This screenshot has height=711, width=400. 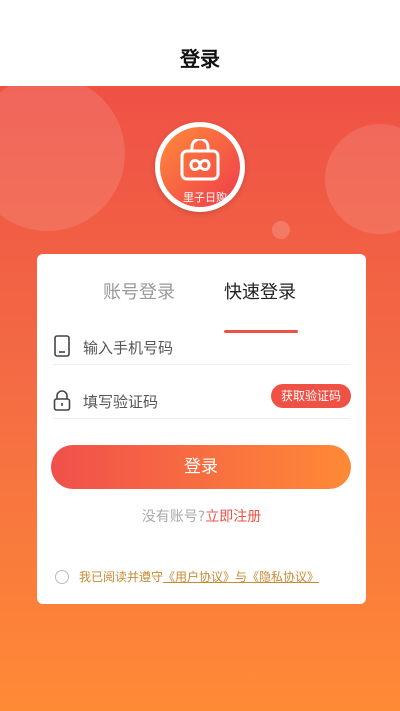 What do you see at coordinates (201, 347) in the screenshot?
I see `phone-field: 输入手机号码` at bounding box center [201, 347].